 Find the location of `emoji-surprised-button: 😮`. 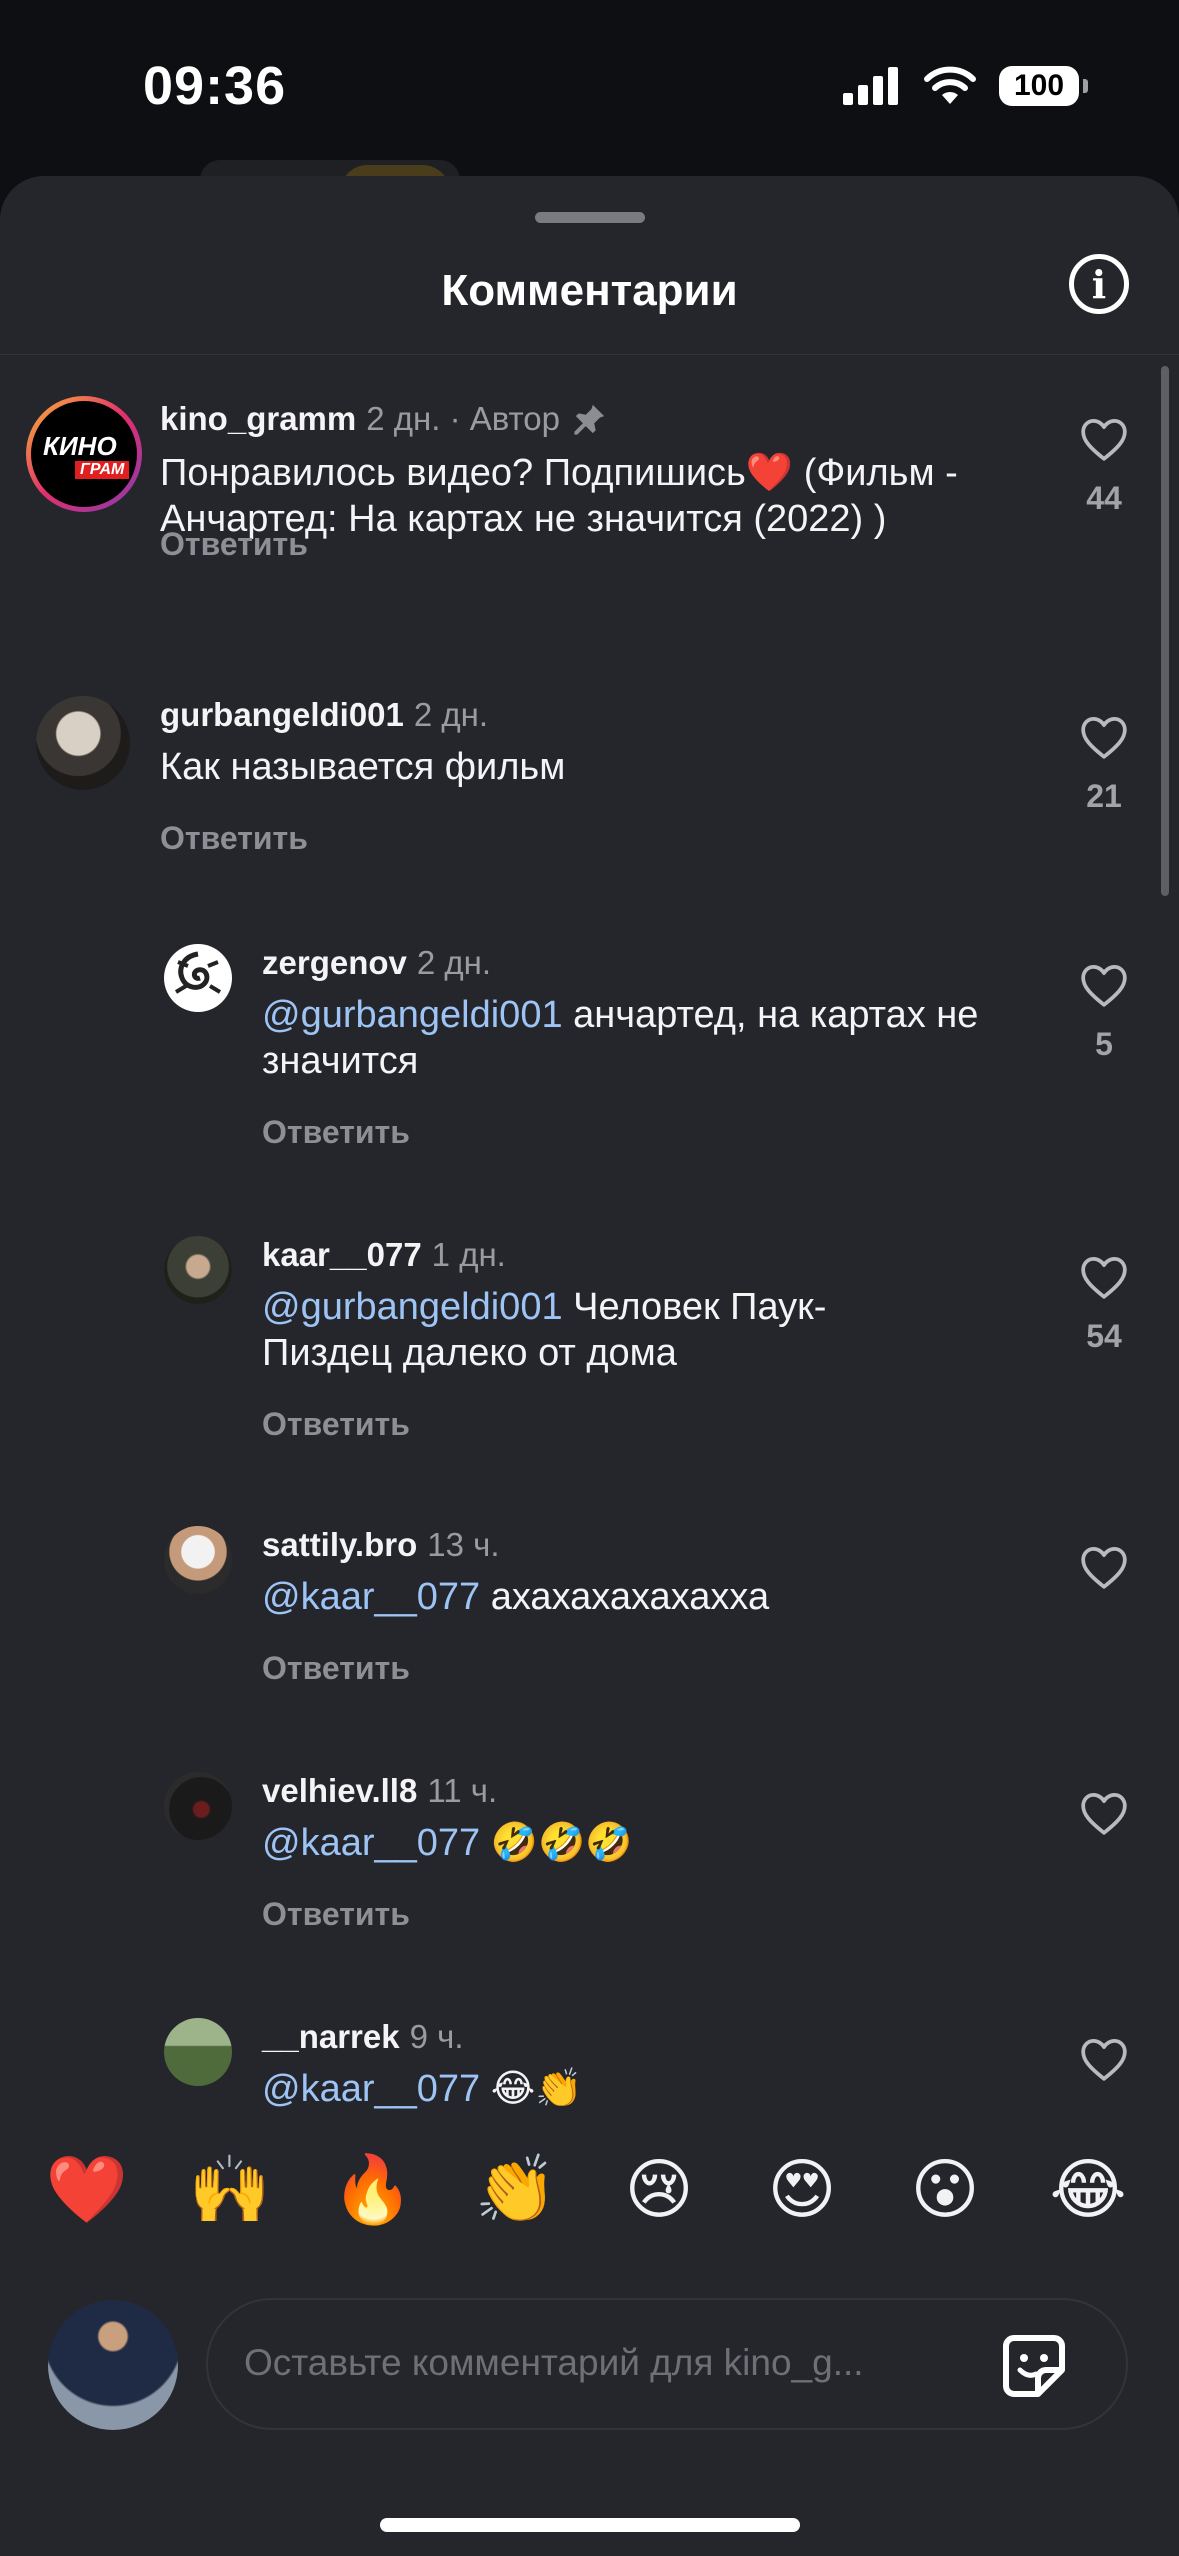

emoji-surprised-button: 😮 is located at coordinates (945, 2190).